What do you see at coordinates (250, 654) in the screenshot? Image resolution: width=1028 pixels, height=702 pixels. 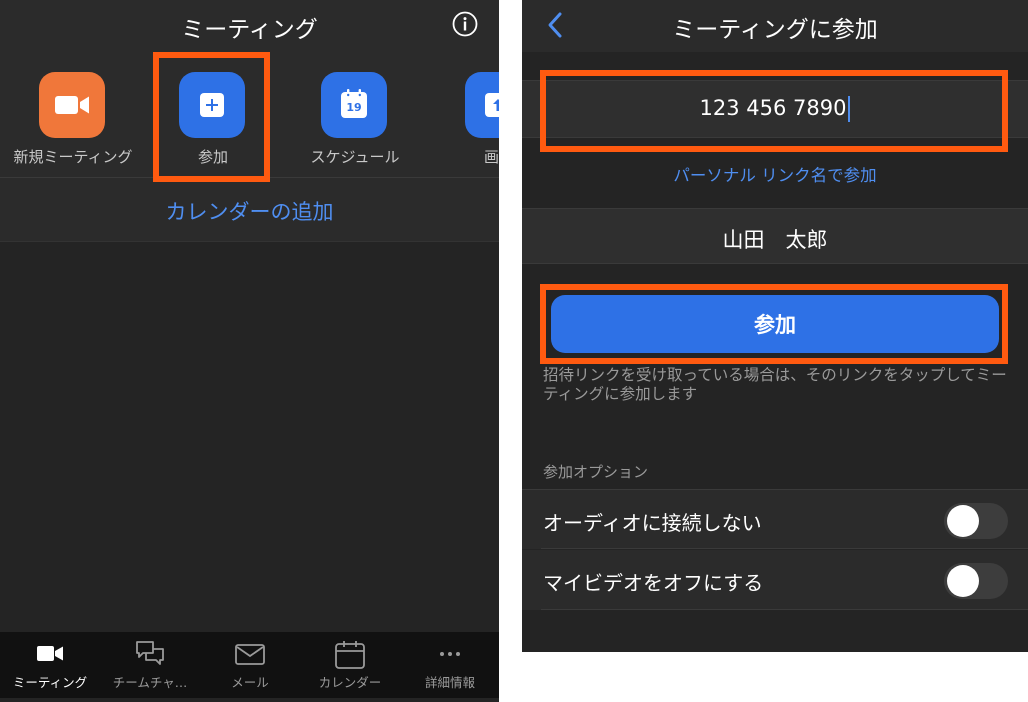 I see `mail-icon` at bounding box center [250, 654].